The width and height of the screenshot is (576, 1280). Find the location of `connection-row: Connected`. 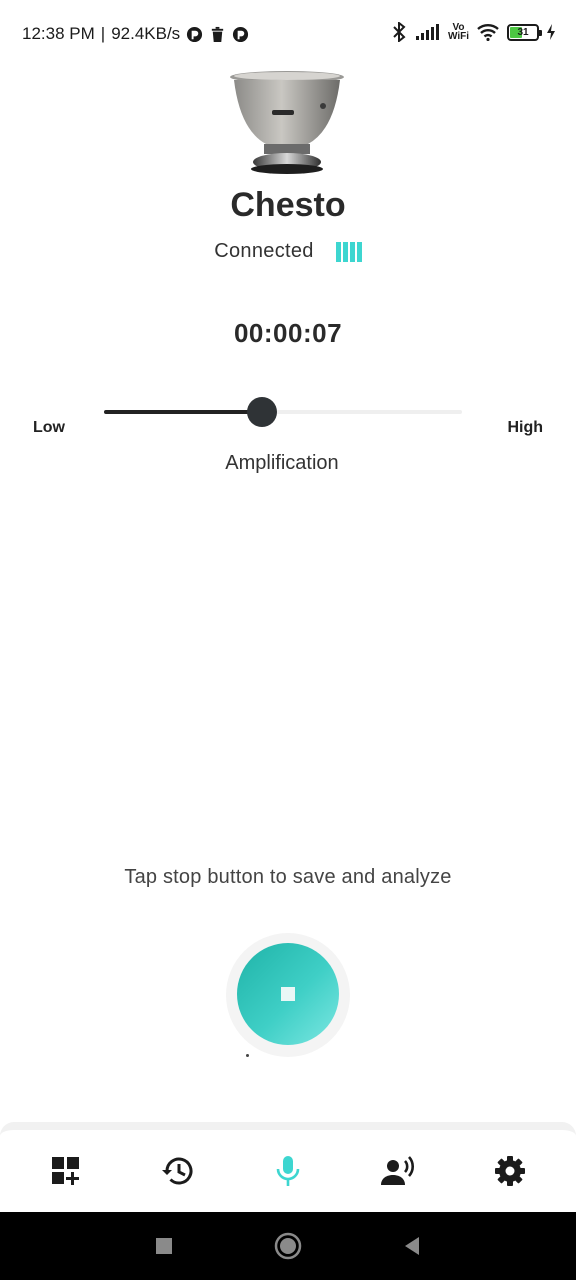

connection-row: Connected is located at coordinates (288, 251).